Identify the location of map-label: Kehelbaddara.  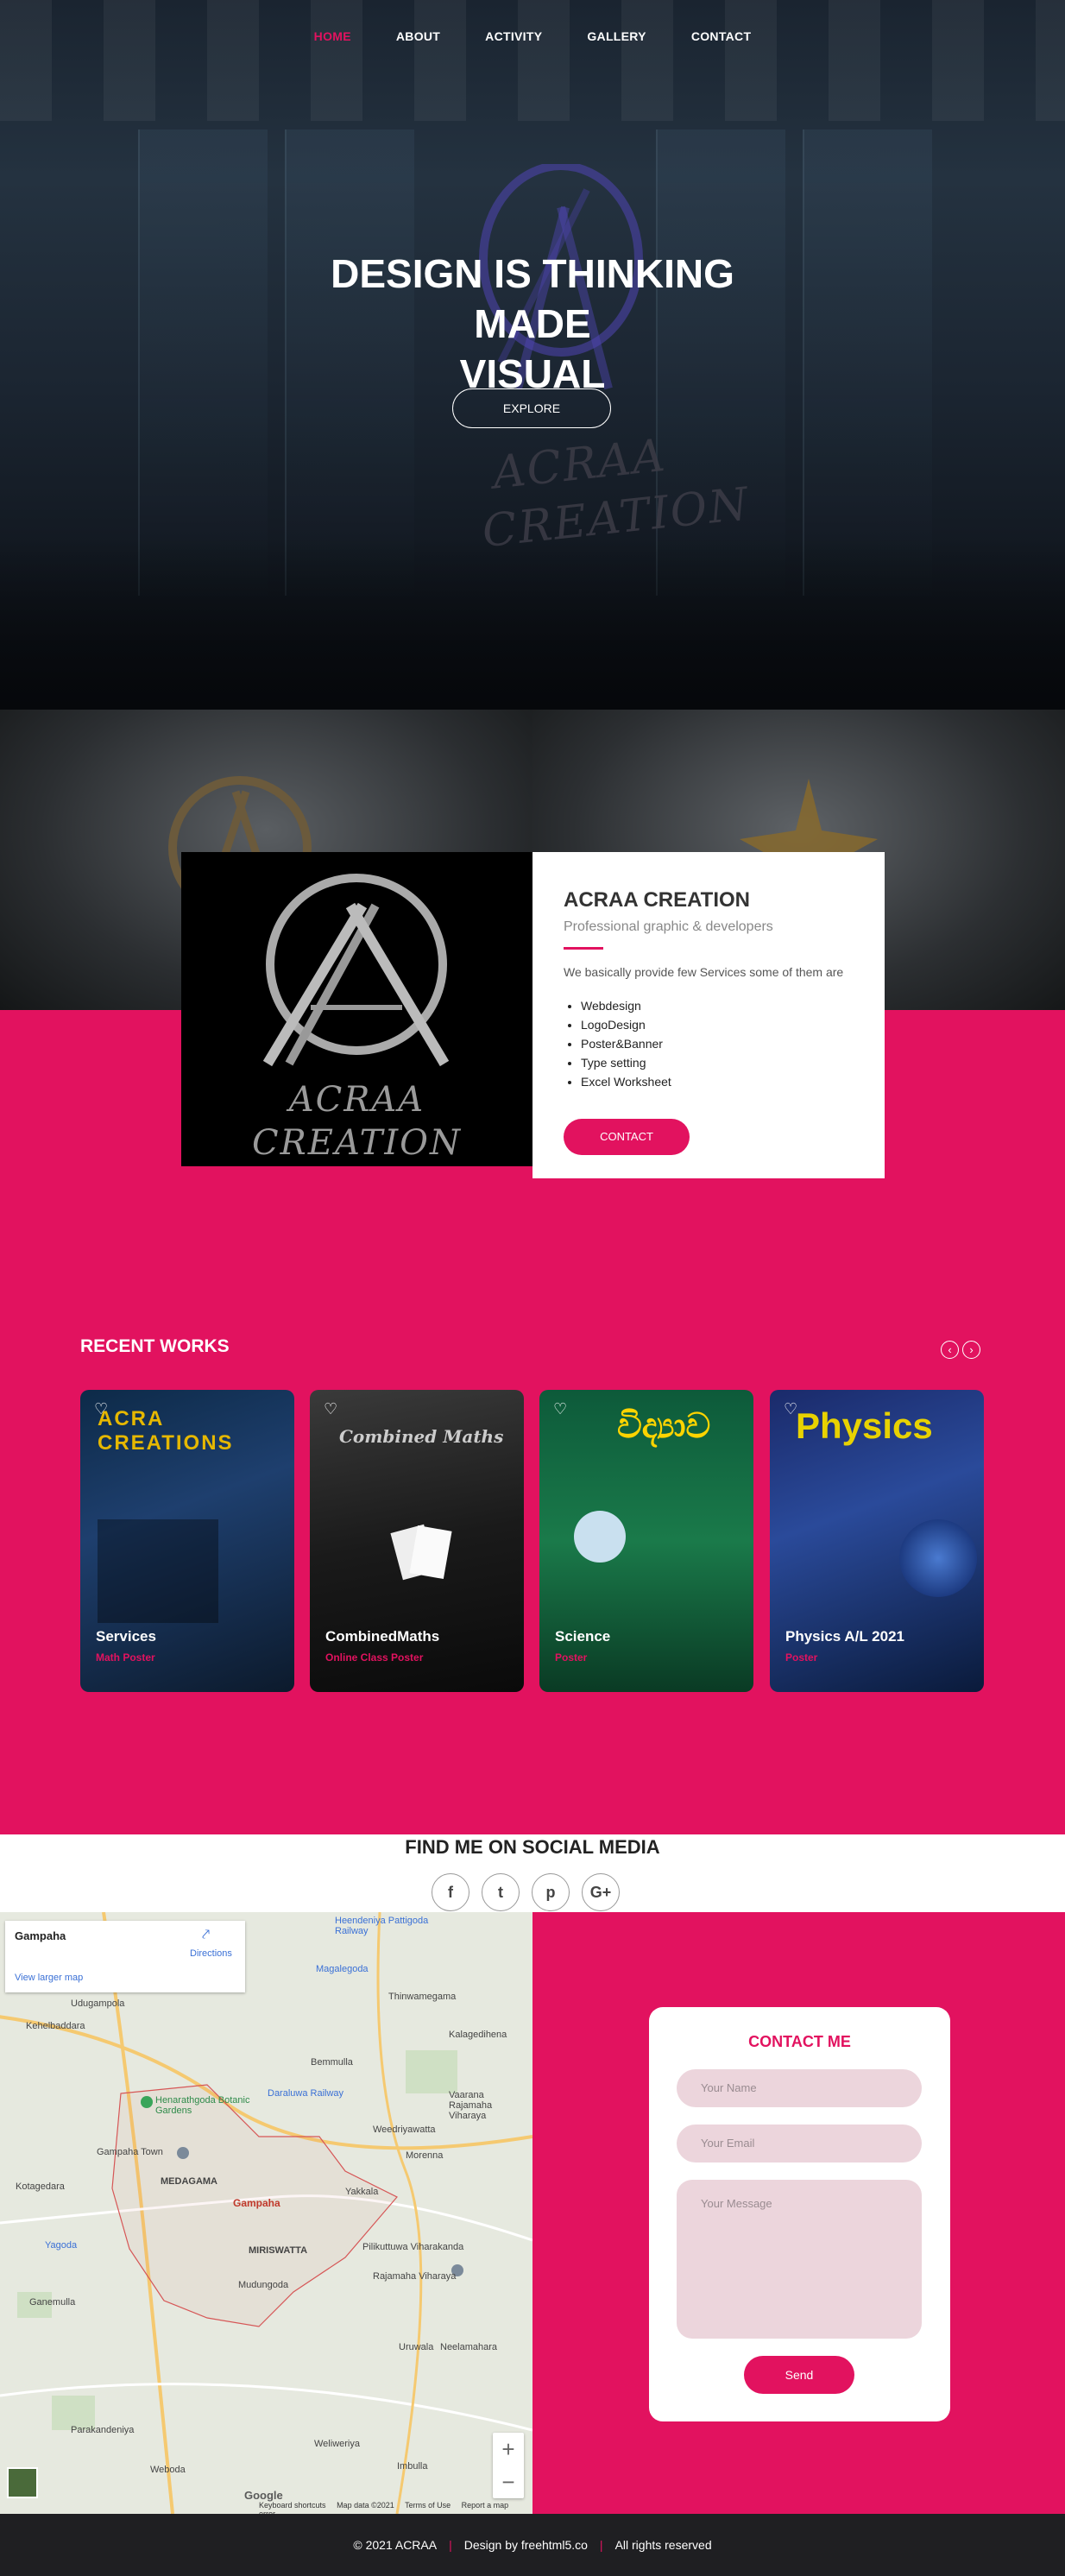
(55, 2026).